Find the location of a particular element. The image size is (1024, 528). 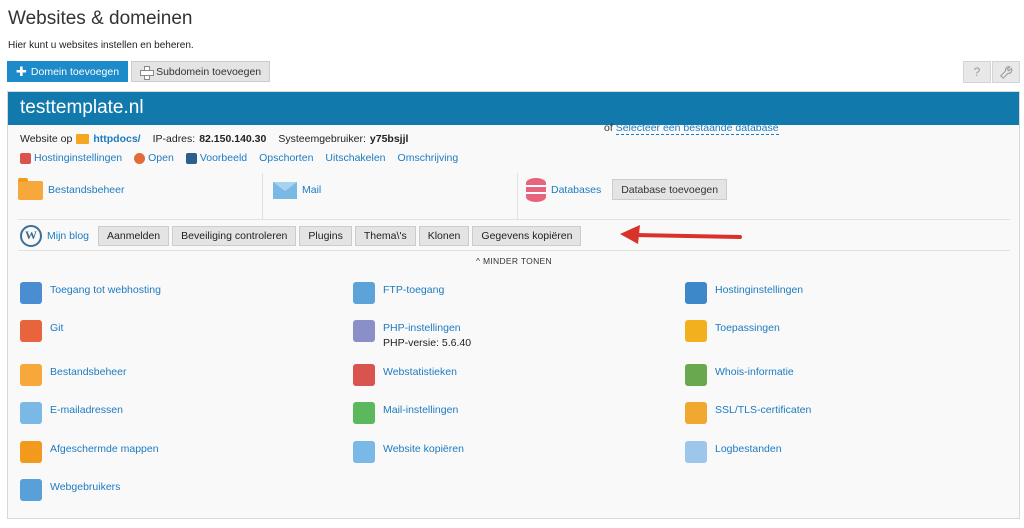

action-label: Hostinginstellingen is located at coordinates (78, 158).